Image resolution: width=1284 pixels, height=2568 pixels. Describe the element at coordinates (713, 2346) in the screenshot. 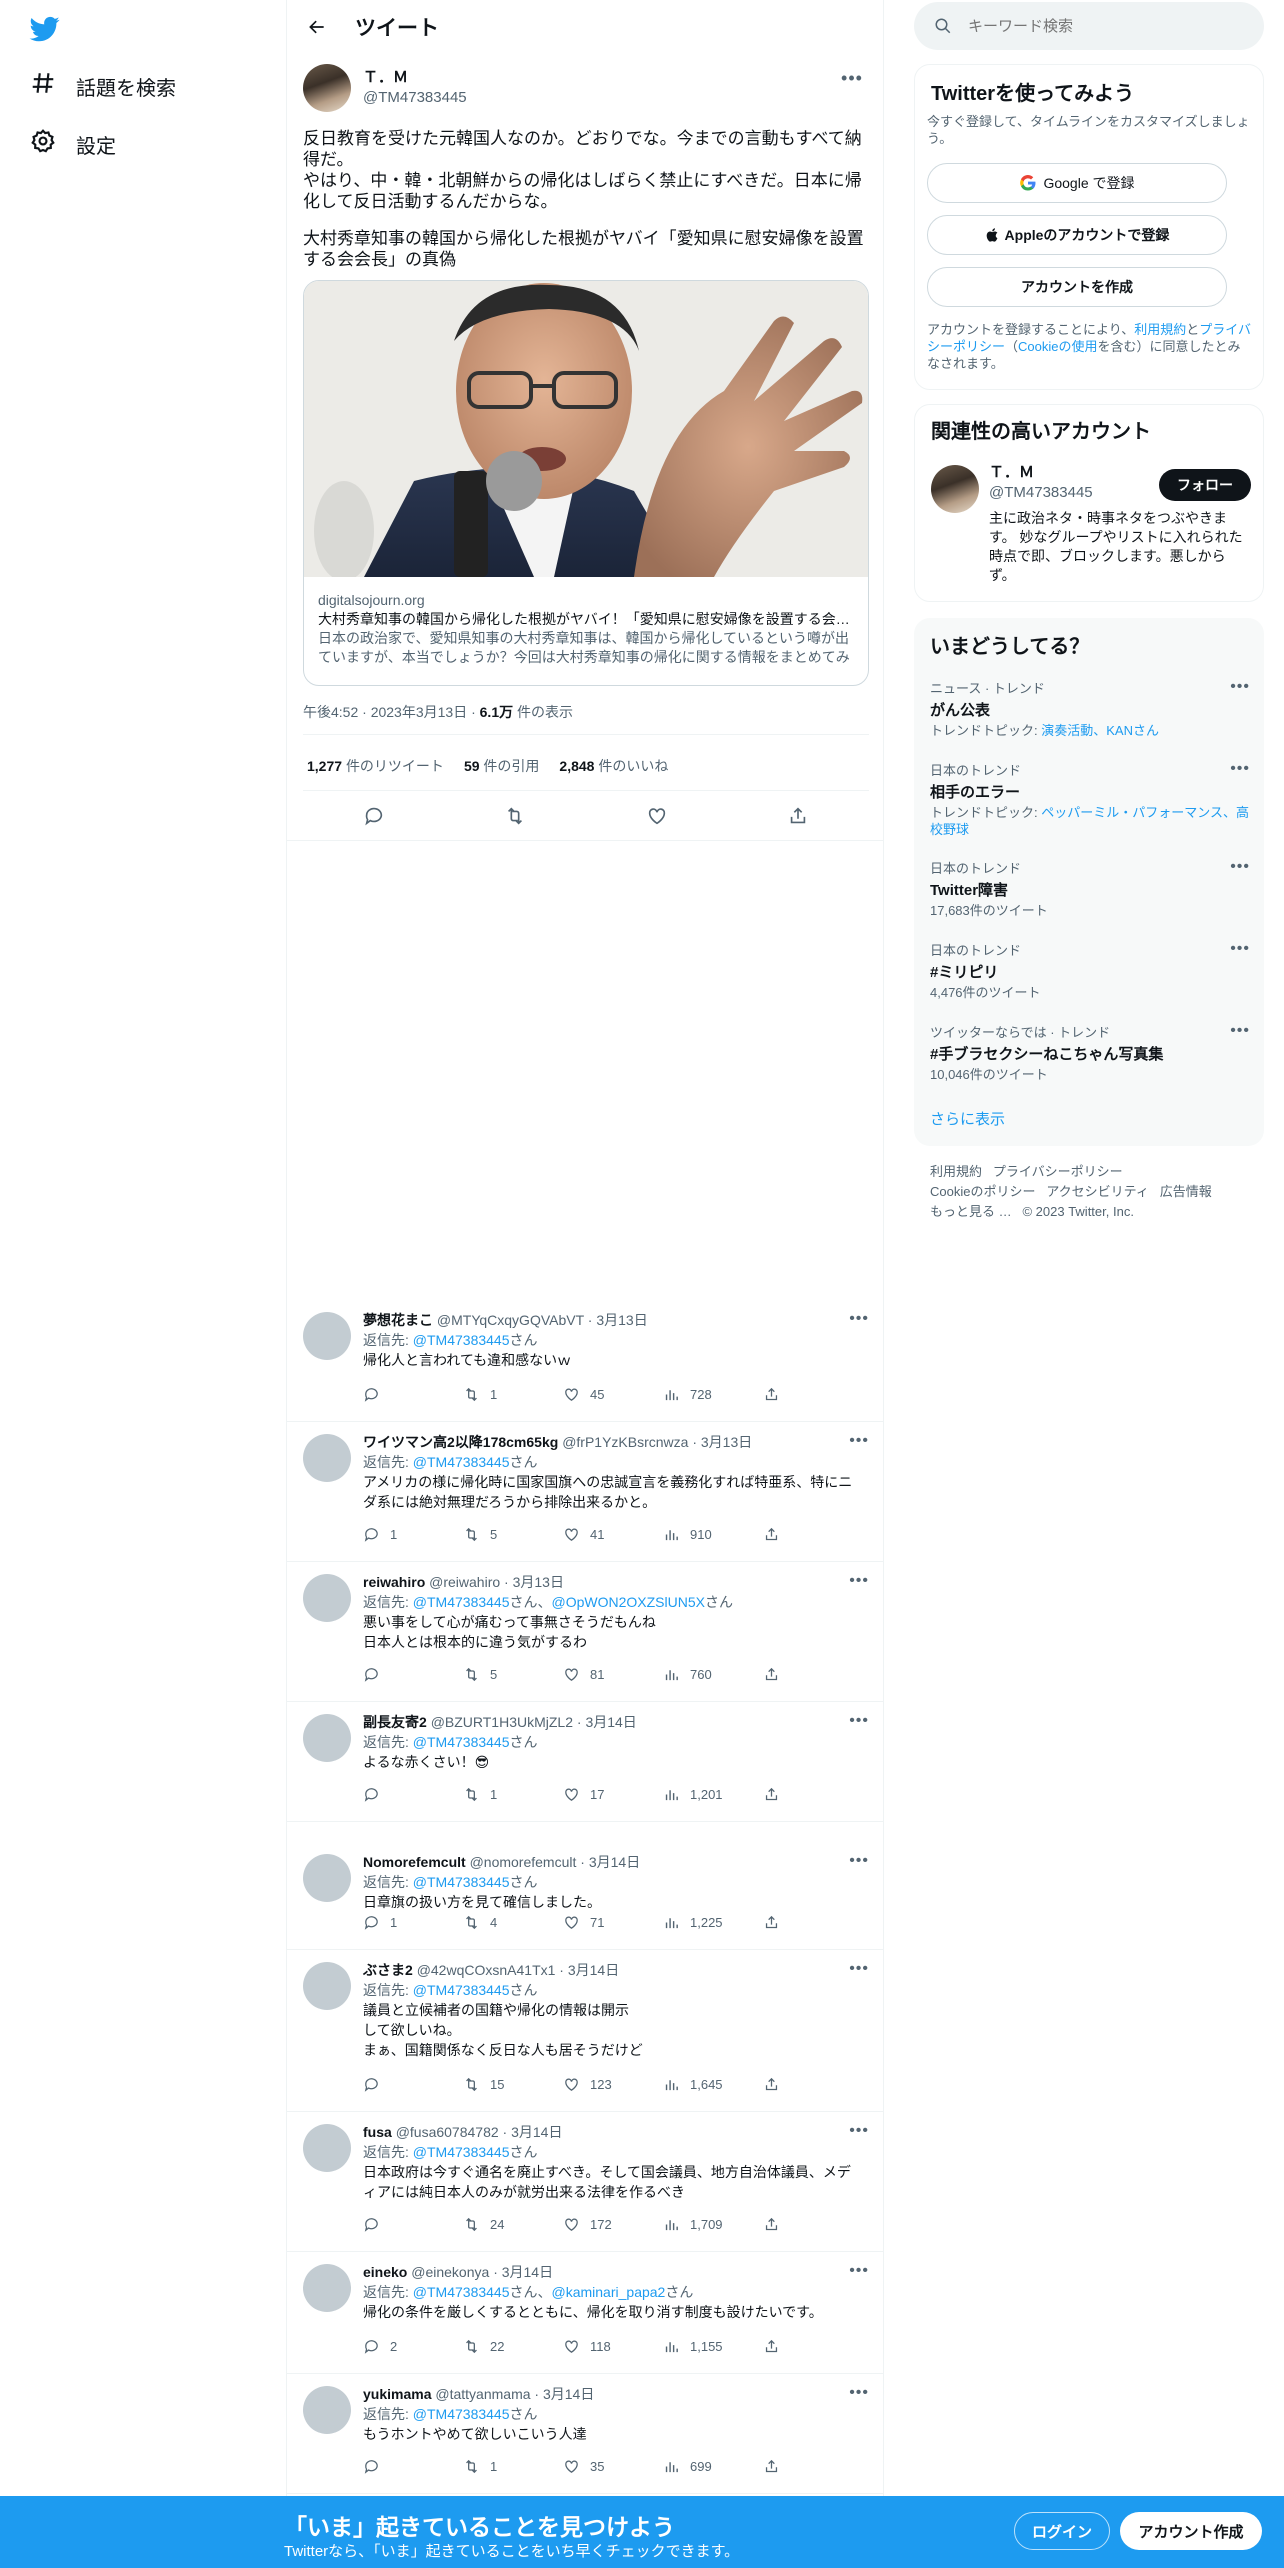

I see `views-icon: 1,155` at that location.